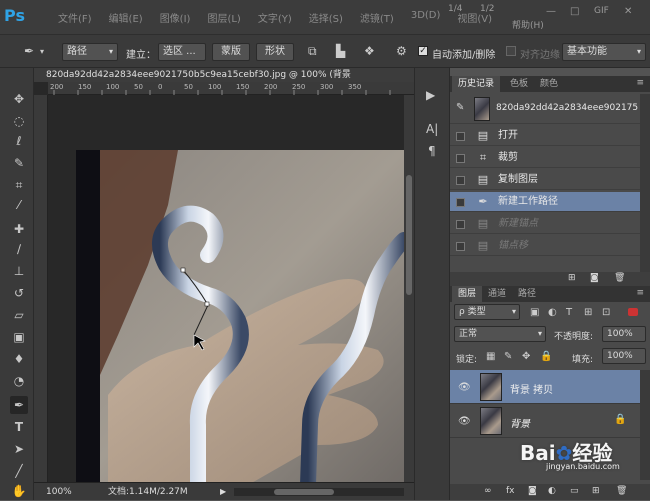  I want to click on filter-adjustment-icon: ◐, so click(552, 313).